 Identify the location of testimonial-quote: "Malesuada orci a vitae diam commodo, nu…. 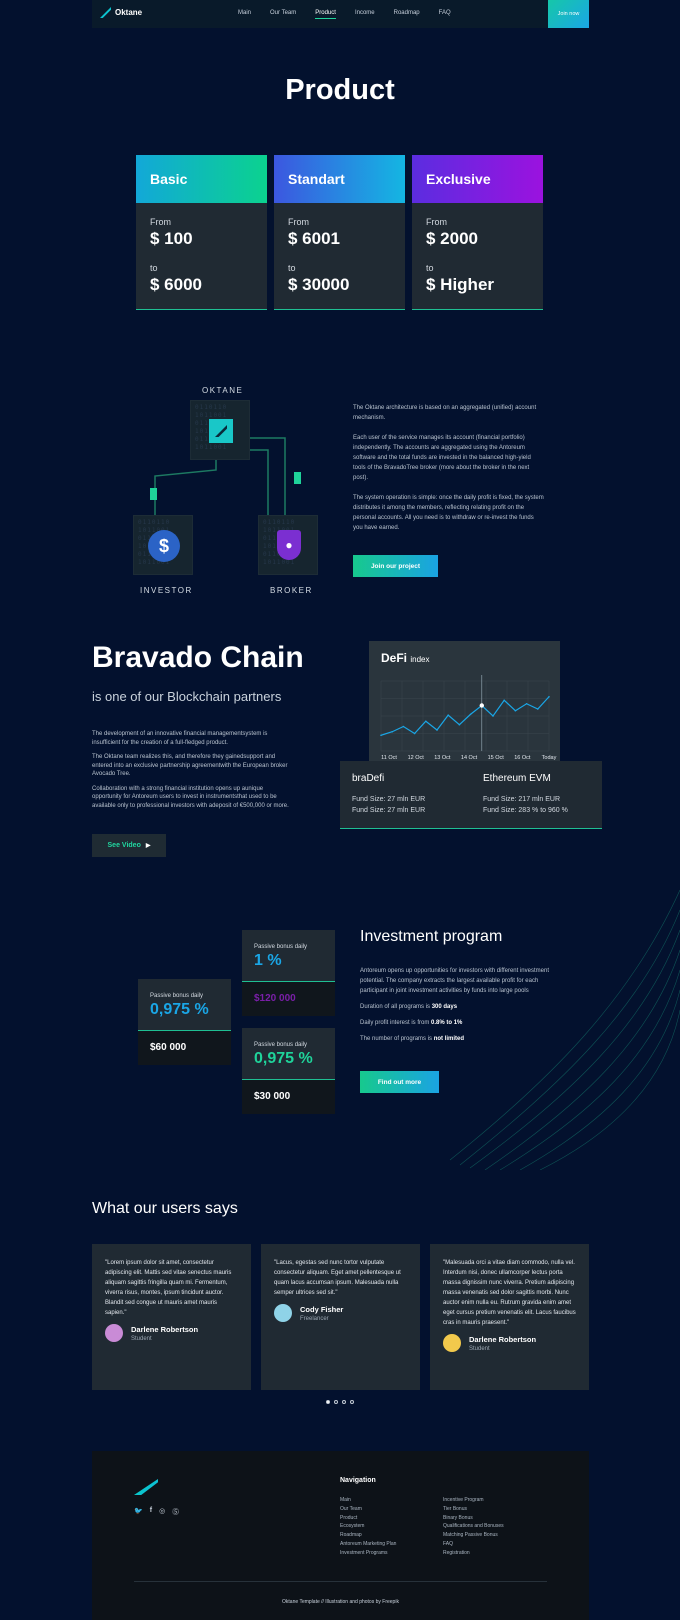
(509, 1293).